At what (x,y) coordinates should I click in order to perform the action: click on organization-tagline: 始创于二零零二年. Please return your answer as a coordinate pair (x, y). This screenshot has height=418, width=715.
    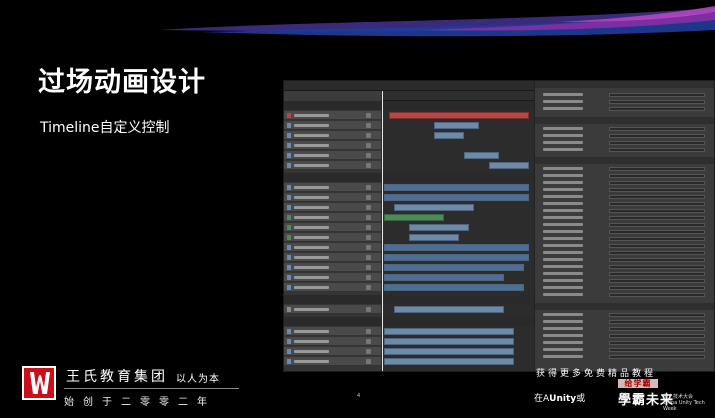
    Looking at the image, I should click on (140, 402).